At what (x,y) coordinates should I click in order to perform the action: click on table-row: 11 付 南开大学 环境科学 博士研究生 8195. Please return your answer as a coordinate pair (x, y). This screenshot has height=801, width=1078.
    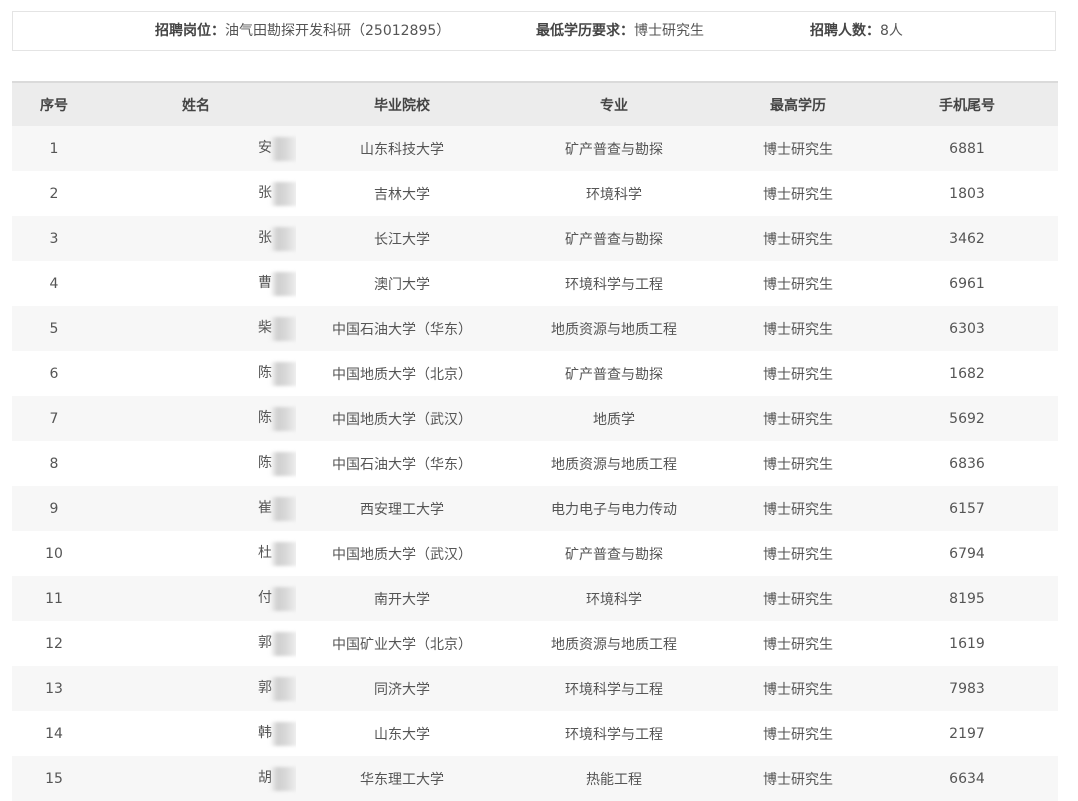
    Looking at the image, I should click on (535, 598).